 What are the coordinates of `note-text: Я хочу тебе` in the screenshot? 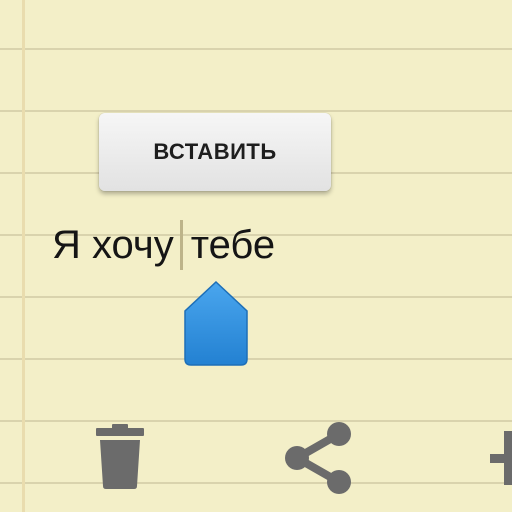 It's located at (163, 245).